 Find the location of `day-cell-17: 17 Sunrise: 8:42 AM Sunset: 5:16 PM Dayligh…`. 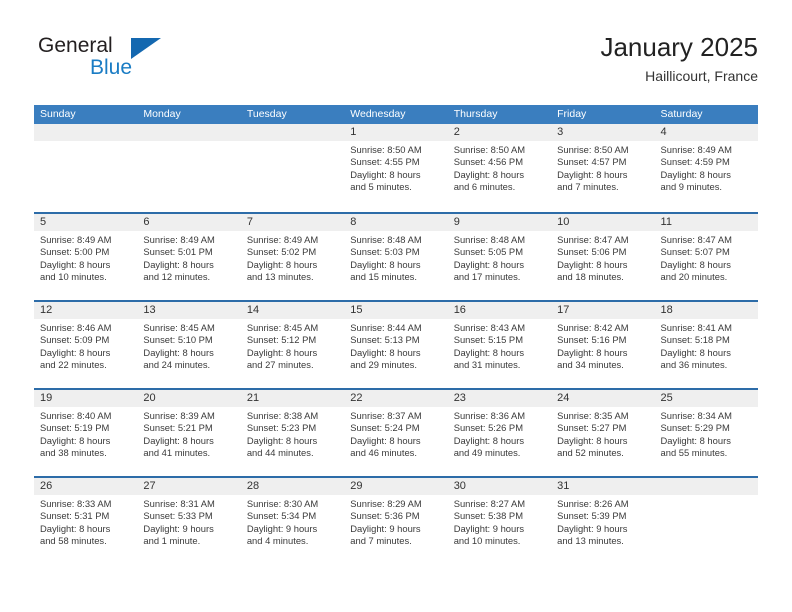

day-cell-17: 17 Sunrise: 8:42 AM Sunset: 5:16 PM Dayligh… is located at coordinates (603, 345).